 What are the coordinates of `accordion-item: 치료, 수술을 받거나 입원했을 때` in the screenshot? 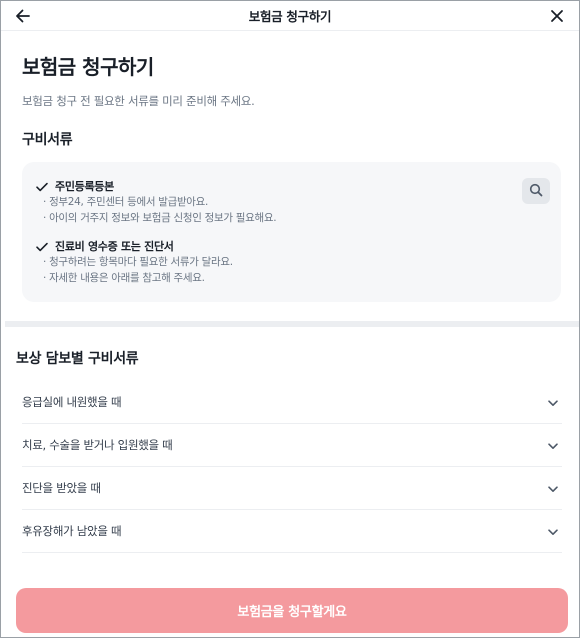 It's located at (292, 445).